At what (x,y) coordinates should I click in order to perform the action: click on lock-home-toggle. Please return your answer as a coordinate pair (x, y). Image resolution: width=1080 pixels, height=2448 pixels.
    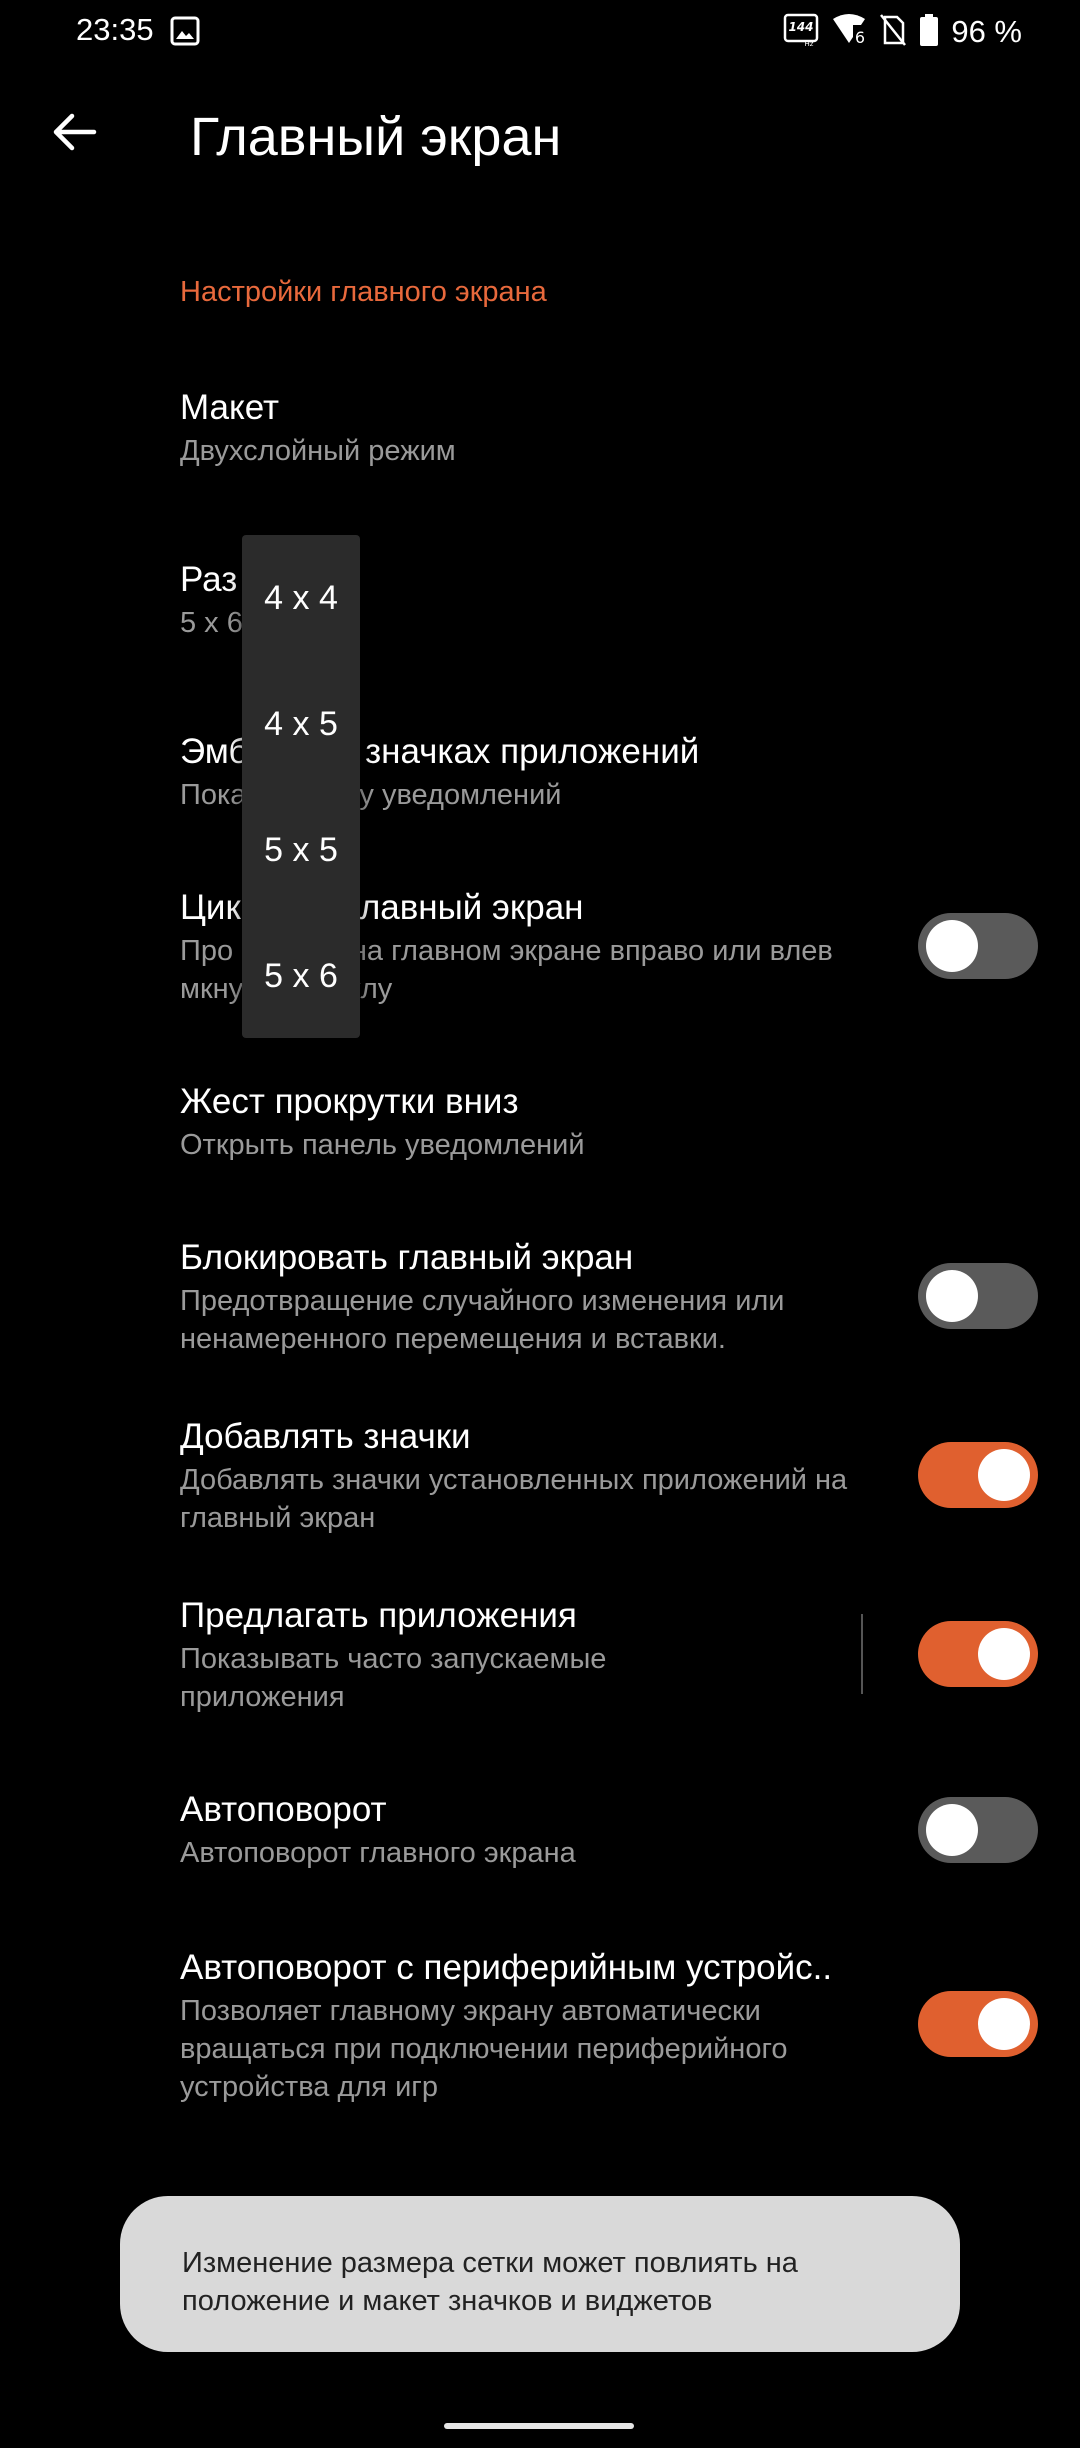
    Looking at the image, I should click on (978, 1296).